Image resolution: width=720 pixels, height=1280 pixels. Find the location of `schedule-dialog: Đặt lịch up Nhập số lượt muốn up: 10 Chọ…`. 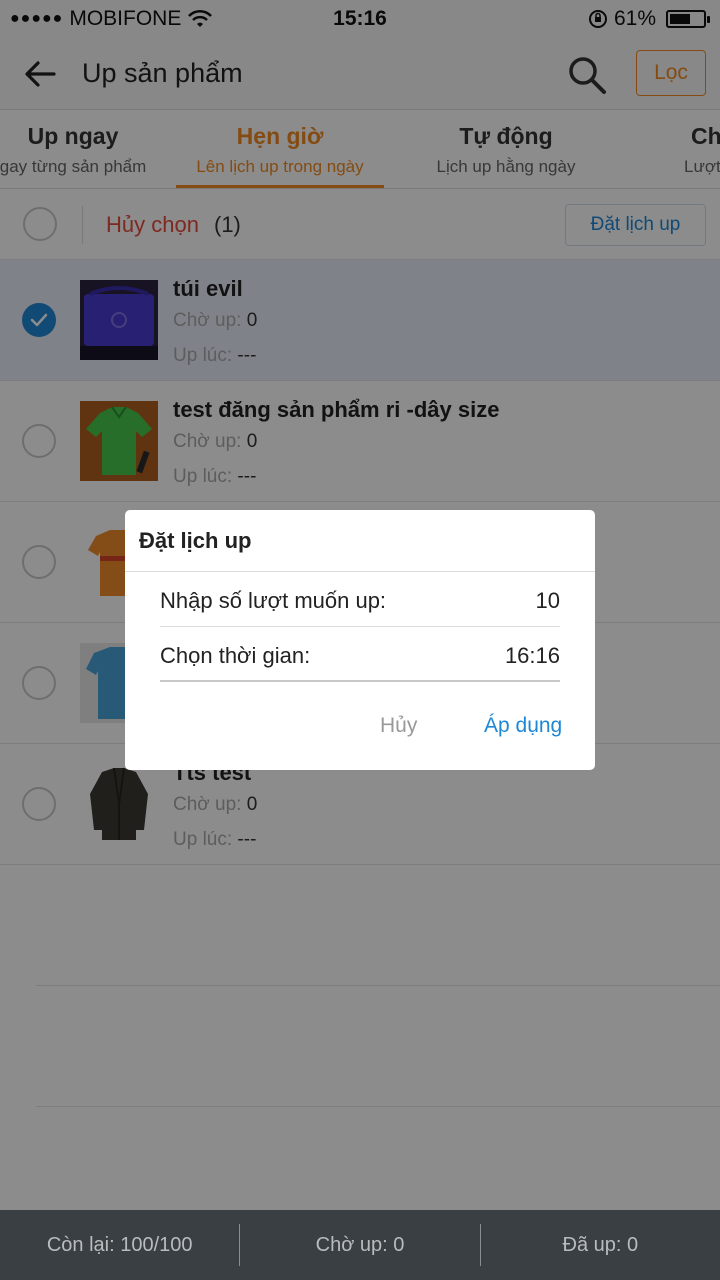

schedule-dialog: Đặt lịch up Nhập số lượt muốn up: 10 Chọ… is located at coordinates (360, 640).